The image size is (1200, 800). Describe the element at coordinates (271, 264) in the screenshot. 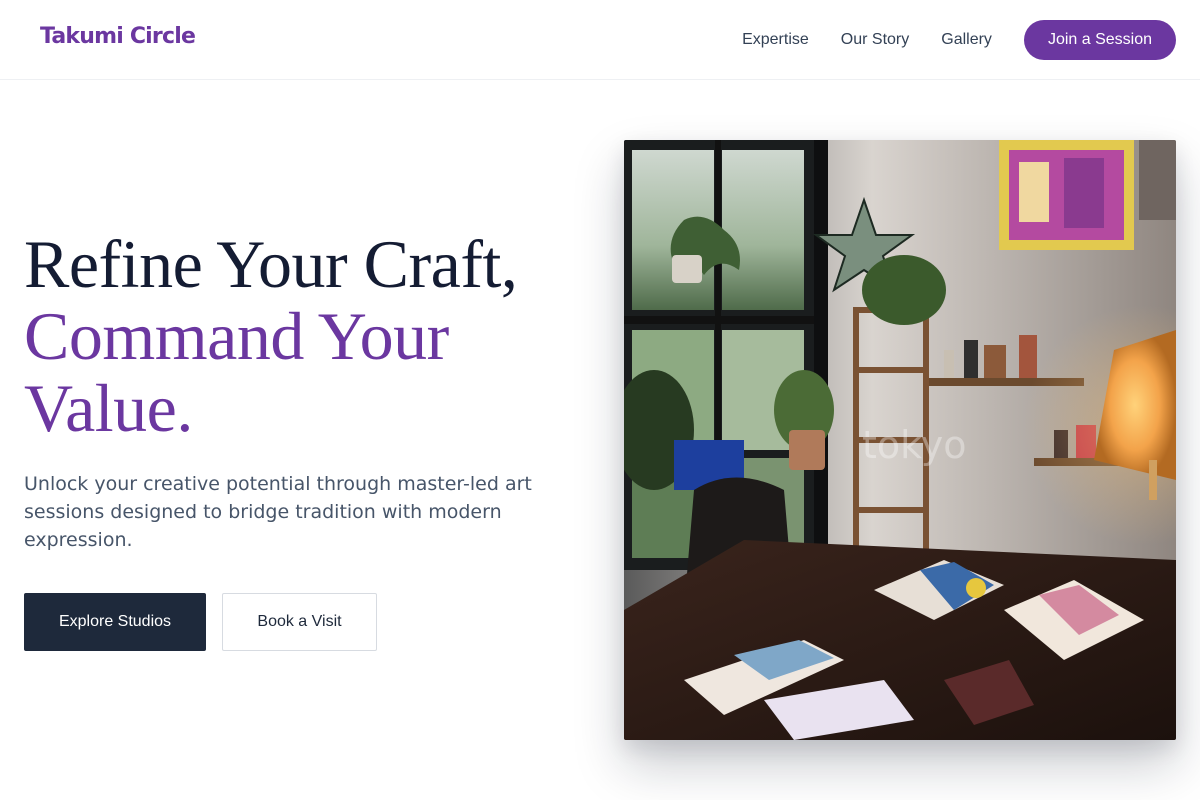

I see `hero-title-line-1: Refine Your Craft,` at that location.